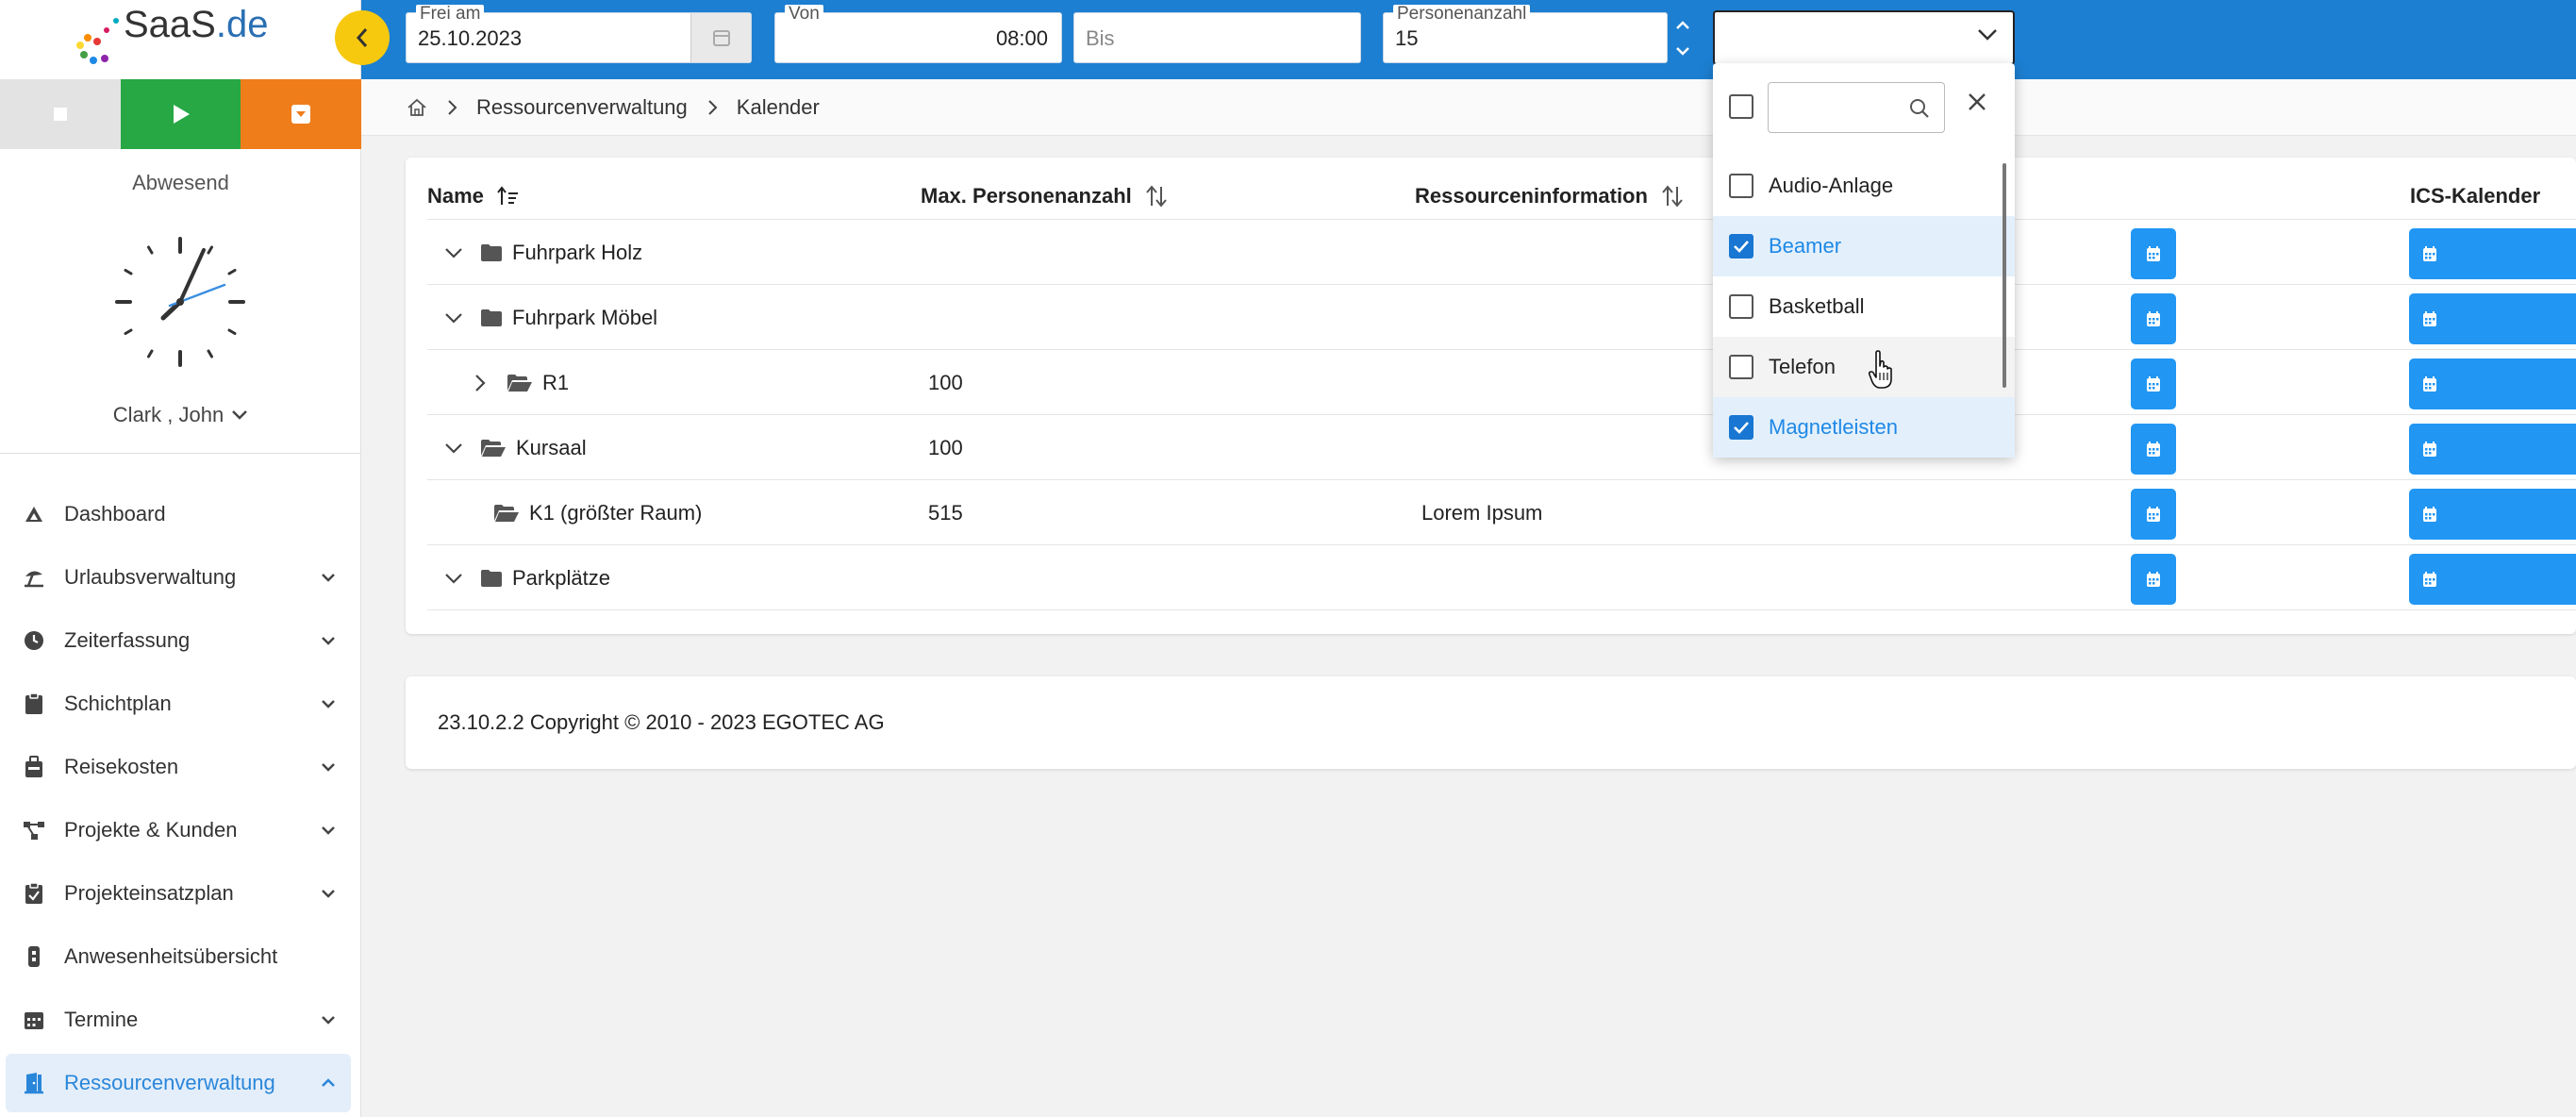  Describe the element at coordinates (1502, 383) in the screenshot. I see `table-row: R1 100` at that location.